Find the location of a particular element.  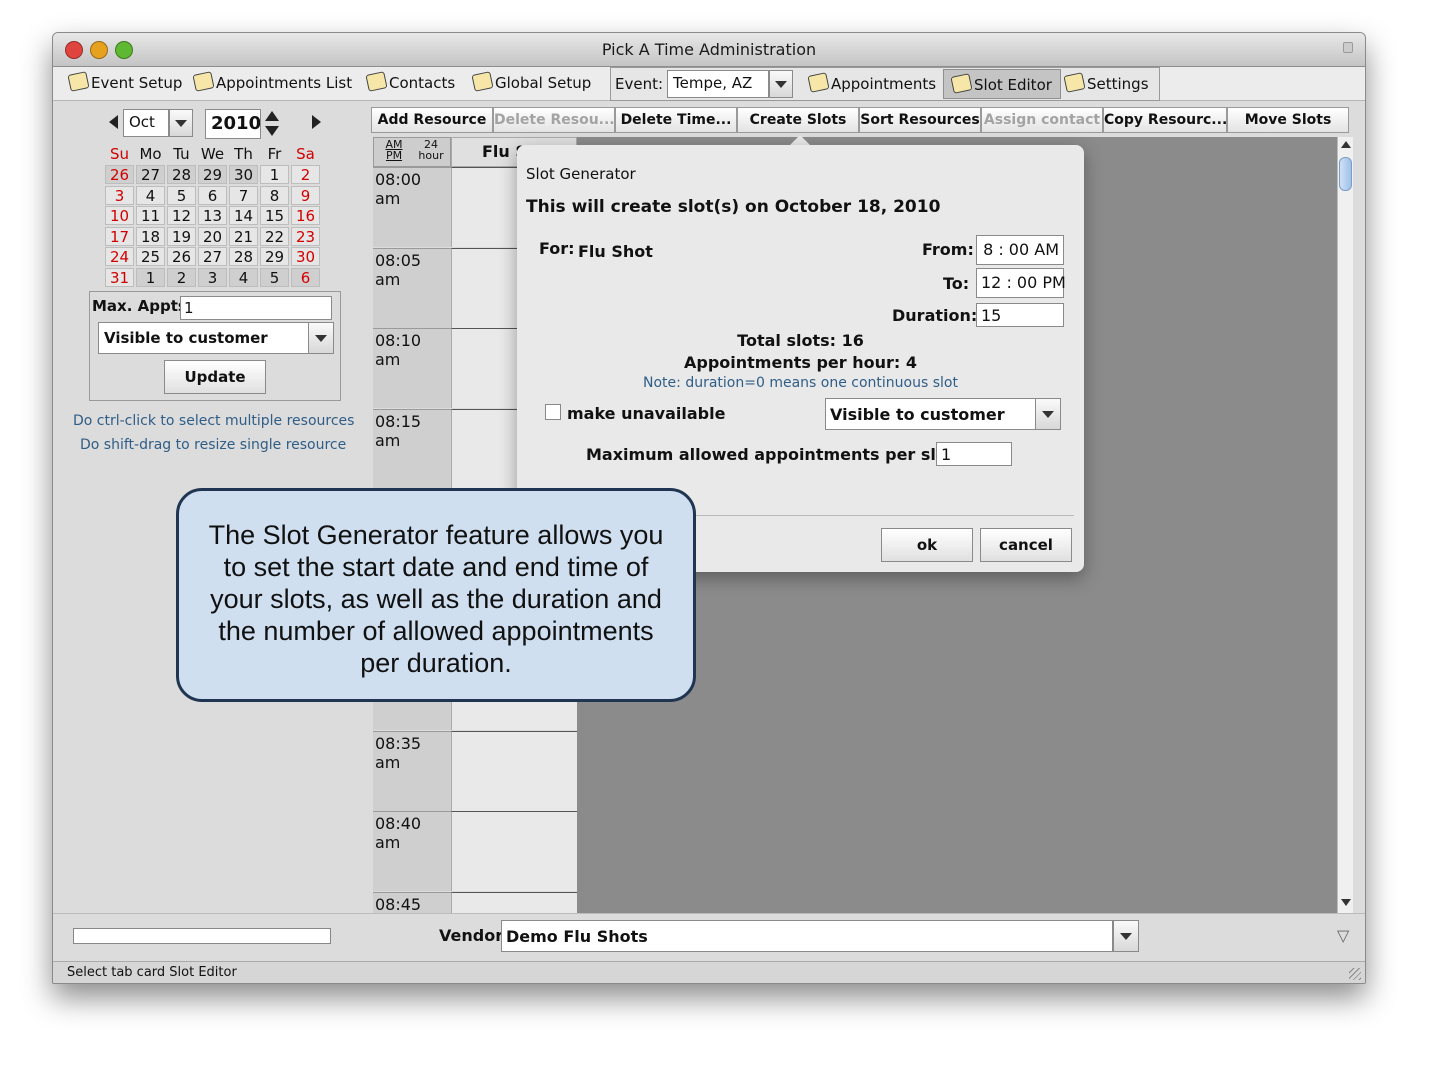

max-allowed-input: 1 is located at coordinates (974, 454).